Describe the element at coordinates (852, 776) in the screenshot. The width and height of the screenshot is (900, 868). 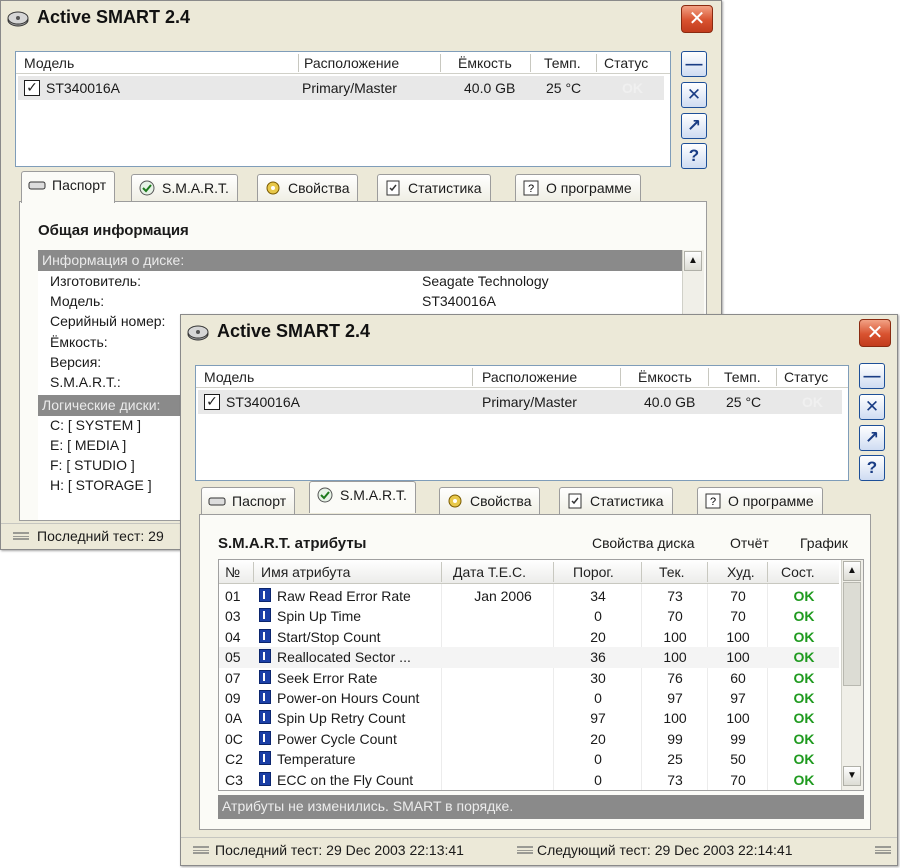
I see `scroll-down-arrow: ▼` at that location.